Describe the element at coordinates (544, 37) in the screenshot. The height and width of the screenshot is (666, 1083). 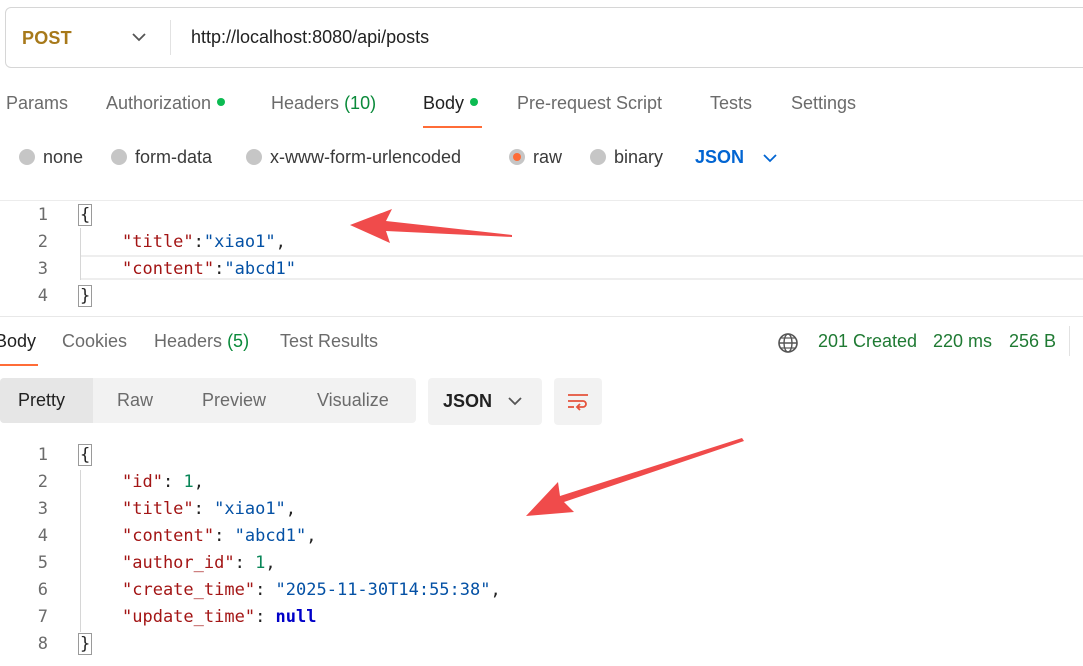
I see `url-bar` at that location.